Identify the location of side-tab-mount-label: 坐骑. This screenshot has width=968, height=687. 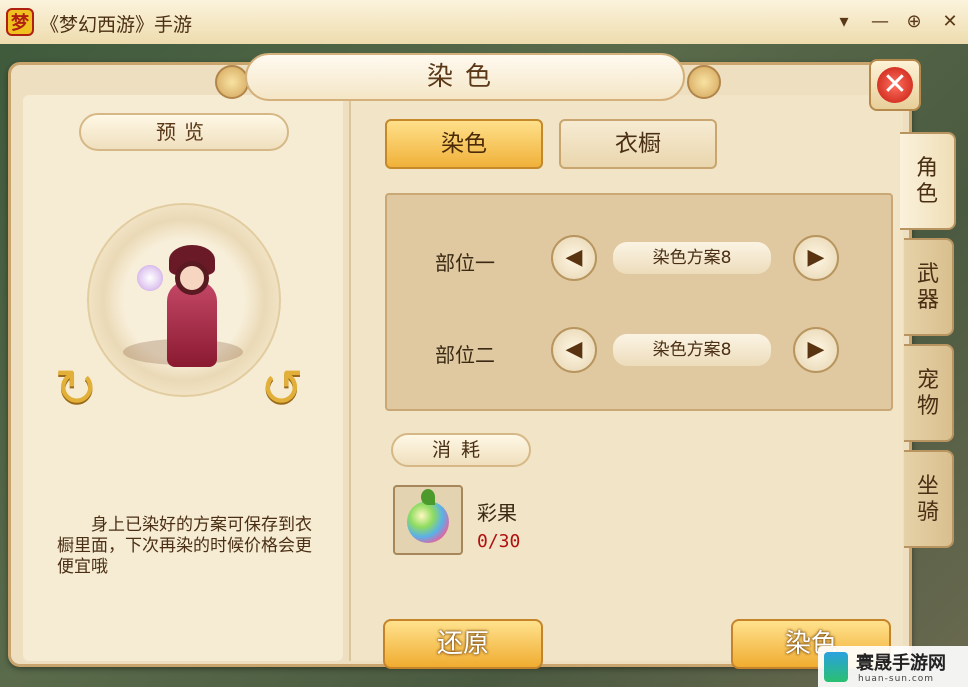
(927, 499).